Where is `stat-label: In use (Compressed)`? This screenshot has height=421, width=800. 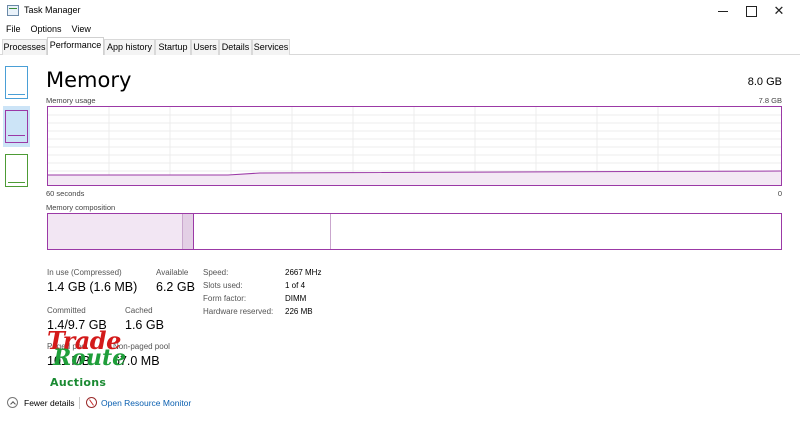 stat-label: In use (Compressed) is located at coordinates (84, 272).